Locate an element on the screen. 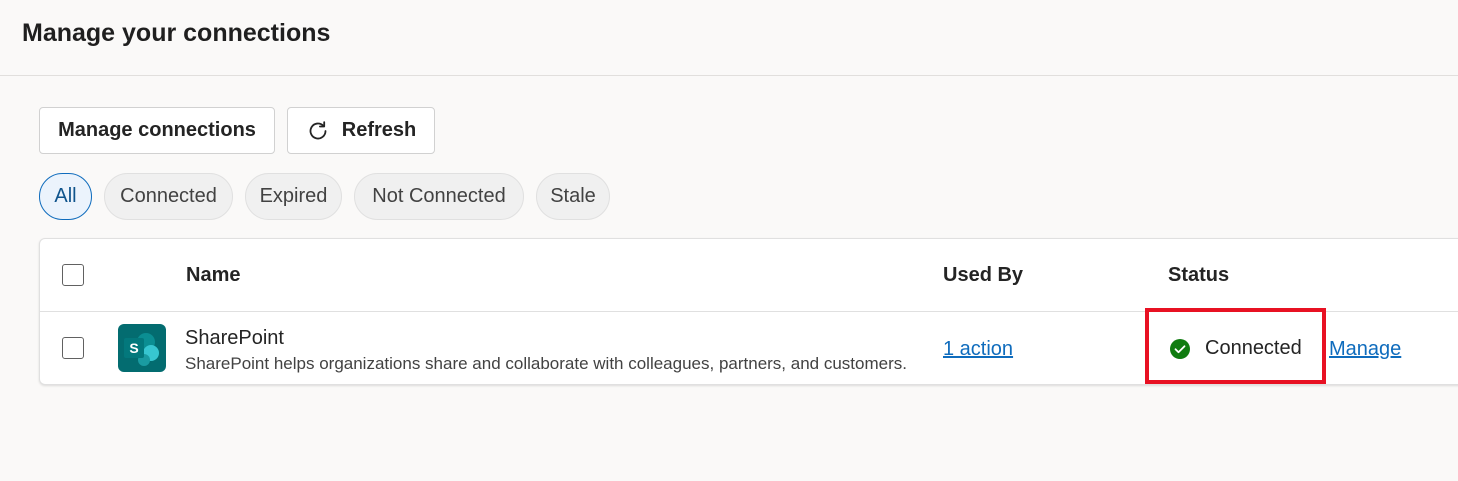 This screenshot has width=1458, height=481. status-highlight-box is located at coordinates (1235, 346).